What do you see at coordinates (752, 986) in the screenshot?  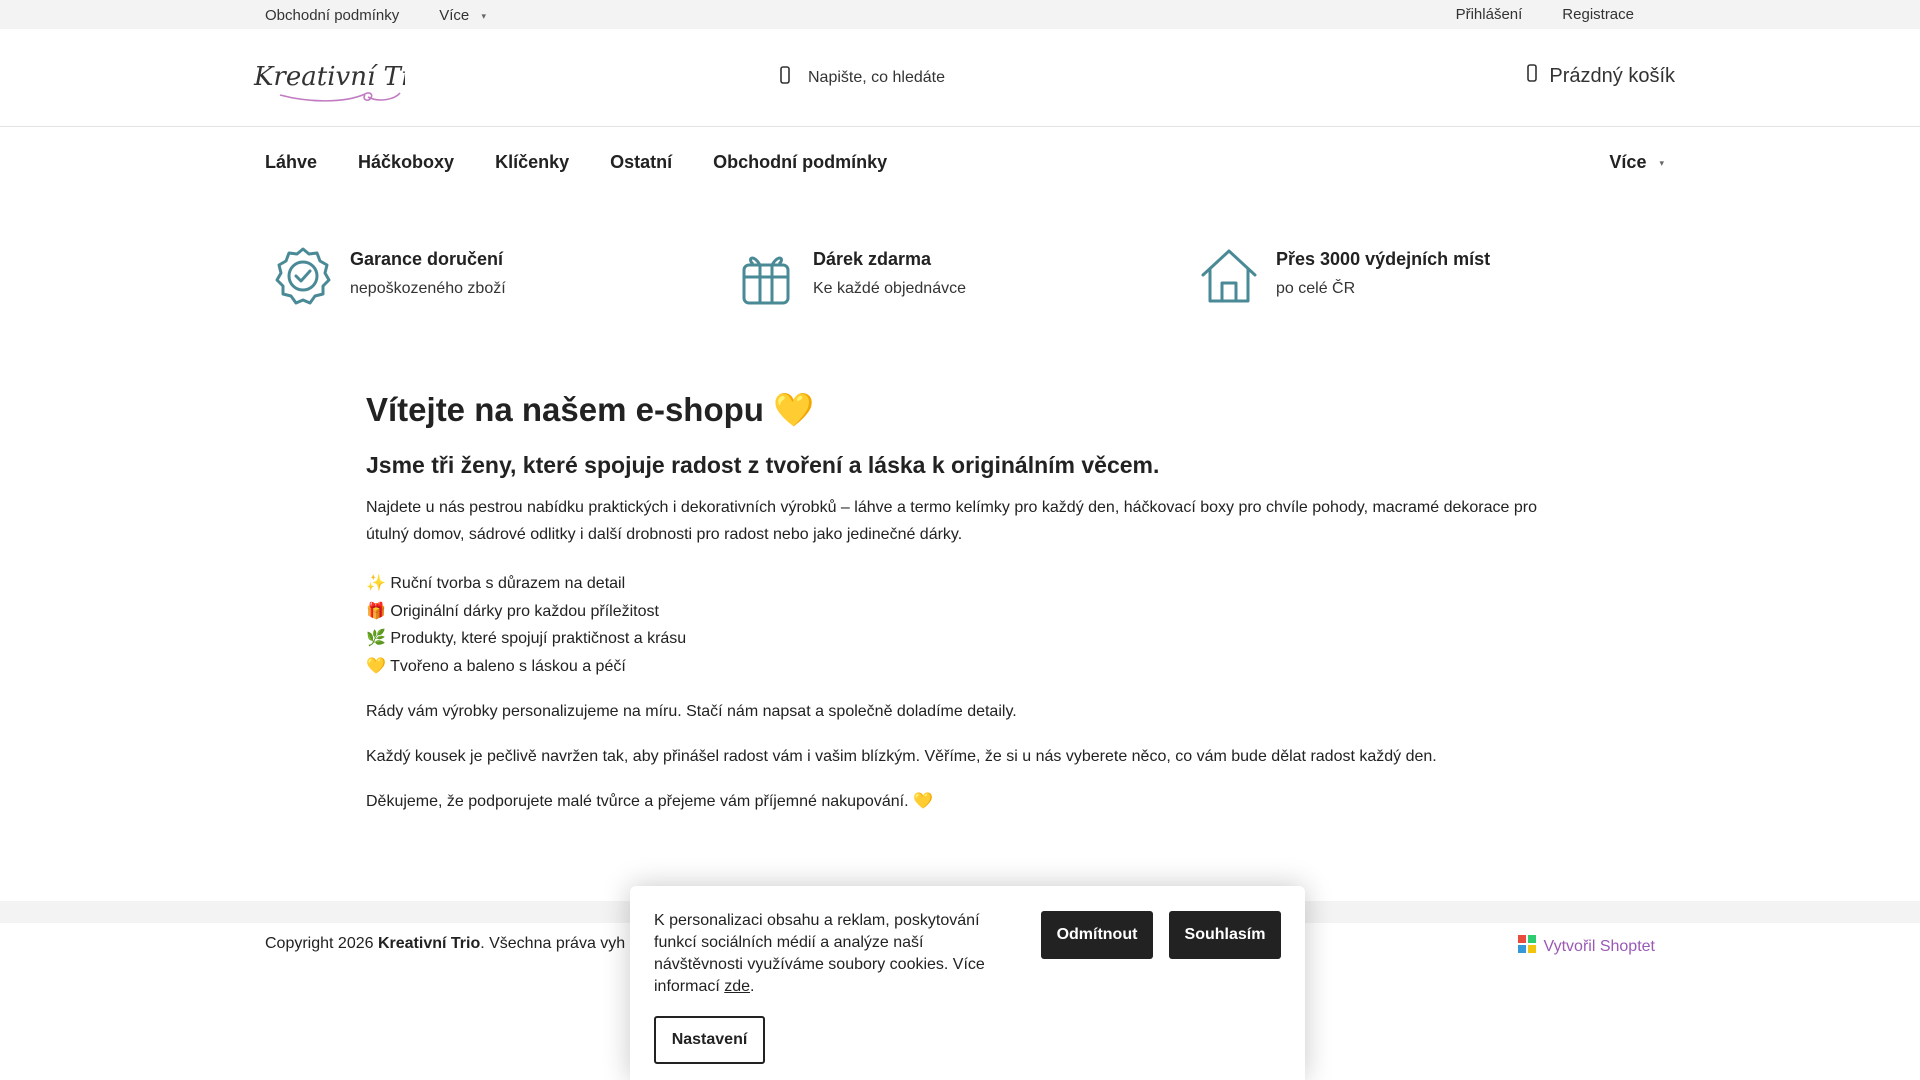 I see `cookie-text-end: .` at bounding box center [752, 986].